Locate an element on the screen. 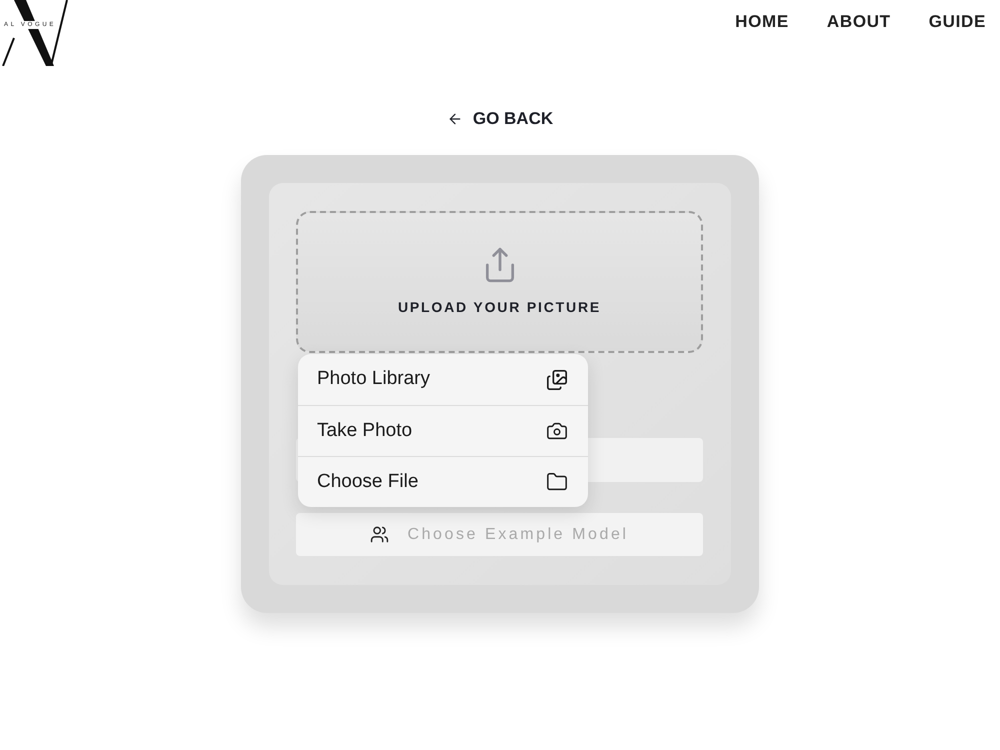 The image size is (1000, 750). upload-dropzone: UPLOAD YOUR PICTURE is located at coordinates (499, 282).